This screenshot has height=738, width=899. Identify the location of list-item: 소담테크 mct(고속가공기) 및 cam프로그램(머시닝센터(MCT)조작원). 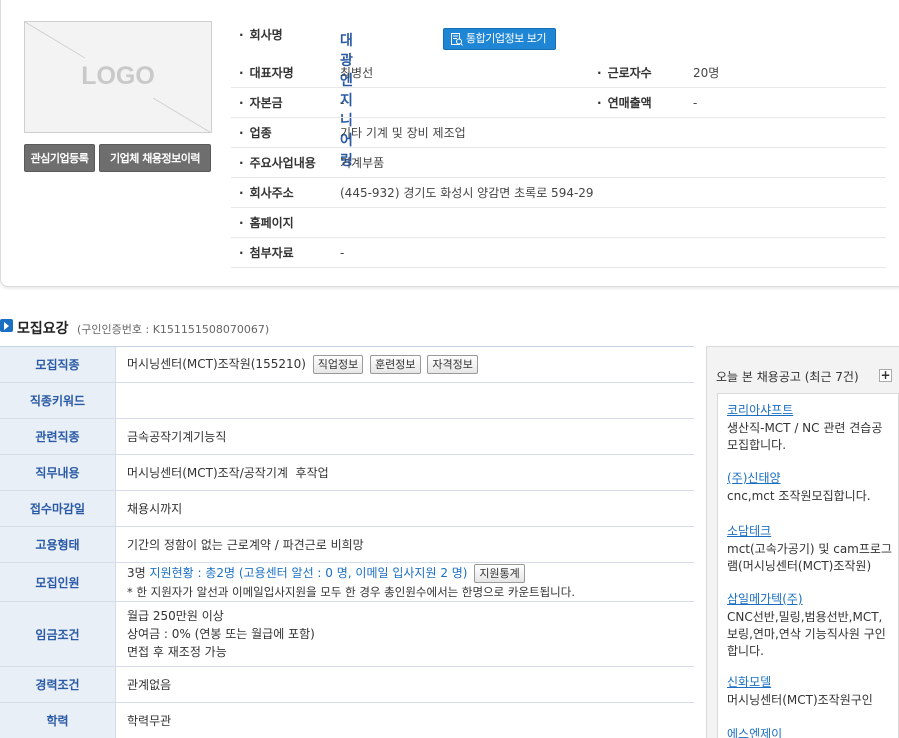
(810, 549).